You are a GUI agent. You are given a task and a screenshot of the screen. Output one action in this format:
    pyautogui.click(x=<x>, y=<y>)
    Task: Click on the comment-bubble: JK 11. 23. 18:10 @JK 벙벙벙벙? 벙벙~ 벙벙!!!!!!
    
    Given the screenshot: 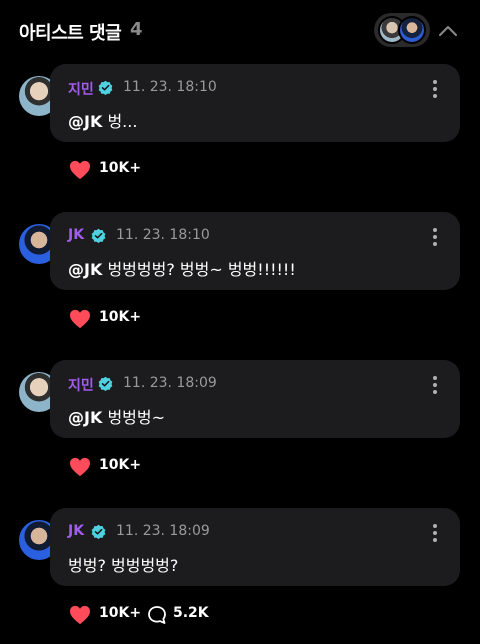 What is the action you would take?
    pyautogui.click(x=255, y=251)
    